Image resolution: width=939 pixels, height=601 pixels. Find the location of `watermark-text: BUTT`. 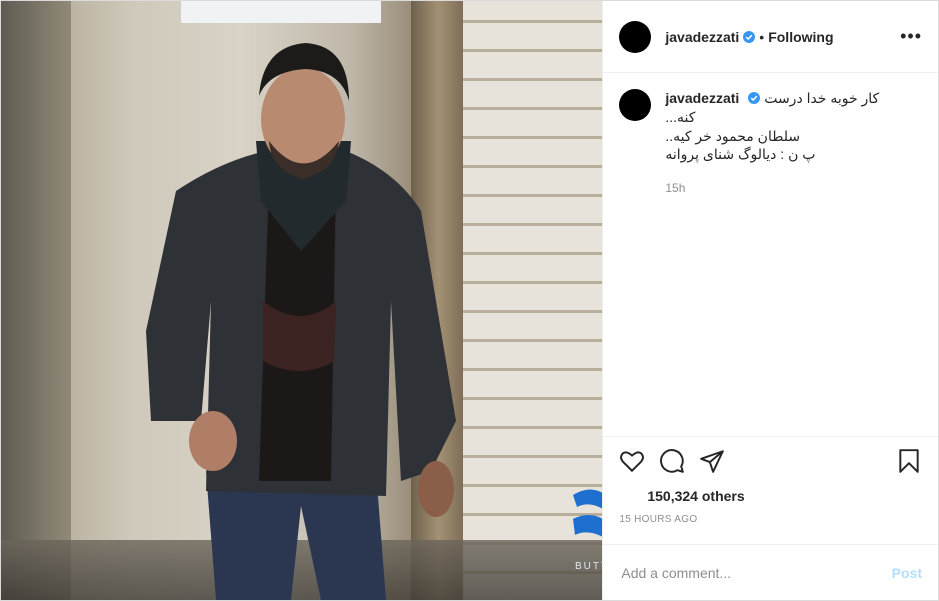

watermark-text: BUTT is located at coordinates (588, 566).